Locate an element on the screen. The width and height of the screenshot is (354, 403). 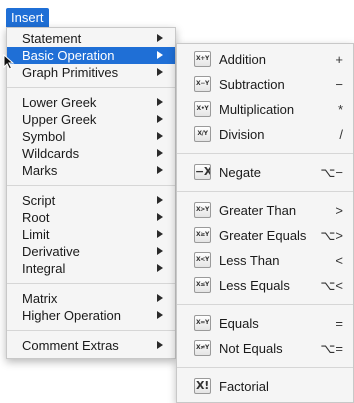
menu-item-graph-primitives: Graph Primitives is located at coordinates (91, 72).